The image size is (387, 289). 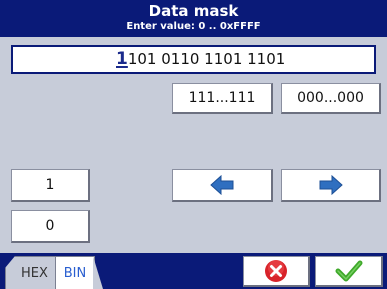 I want to click on set-all-zeros-button: 000...000, so click(x=331, y=98).